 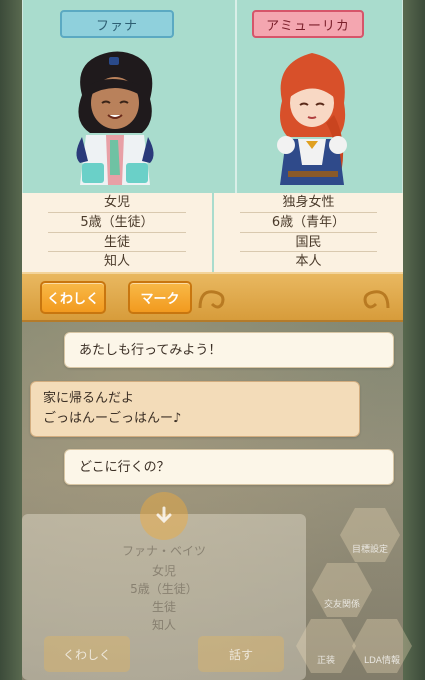 What do you see at coordinates (112, 418) in the screenshot?
I see `dialog-text-2b: ごっはんーごっはんー♪` at bounding box center [112, 418].